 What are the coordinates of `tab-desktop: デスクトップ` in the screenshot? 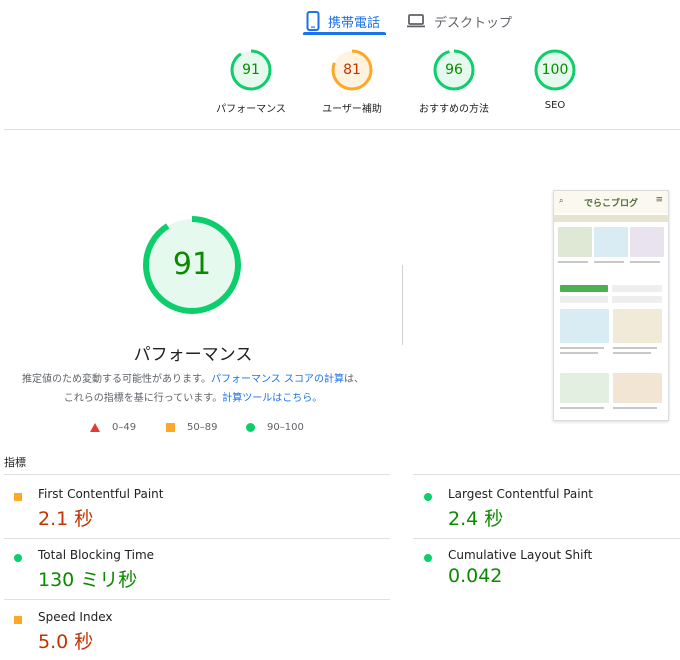 It's located at (459, 21).